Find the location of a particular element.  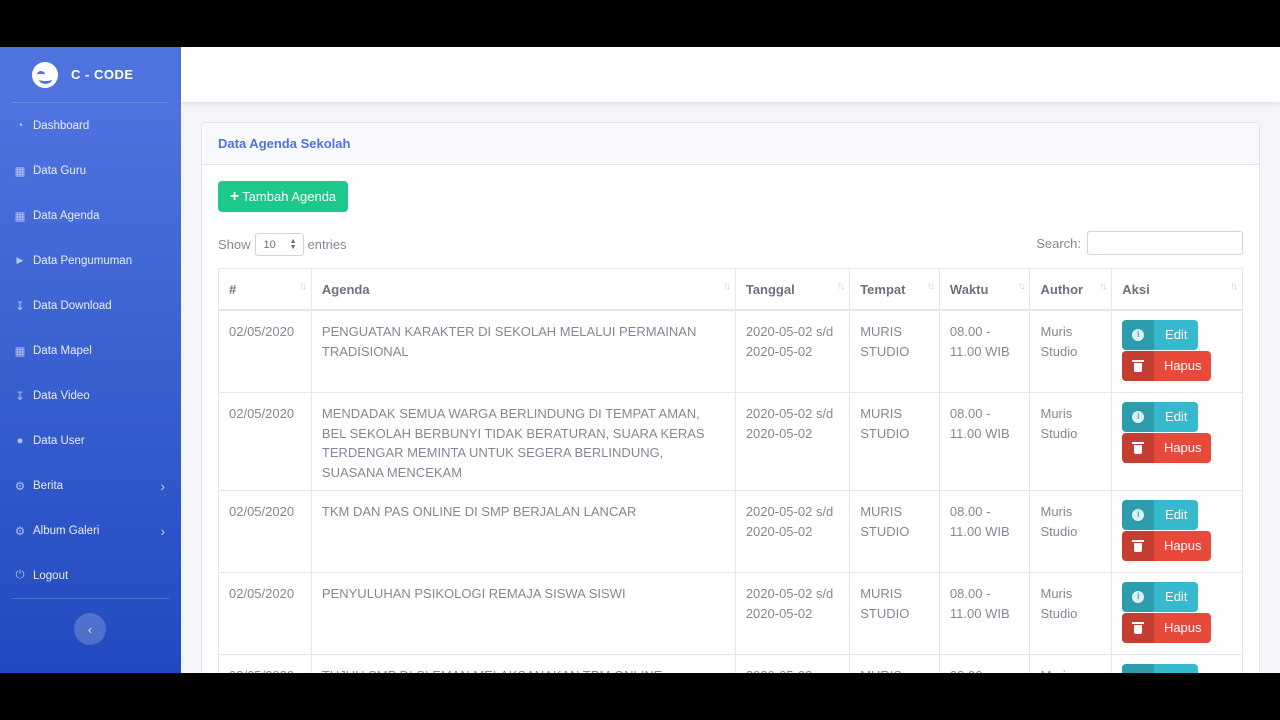

select-arrows-icon: ▲ ▼ is located at coordinates (293, 244).